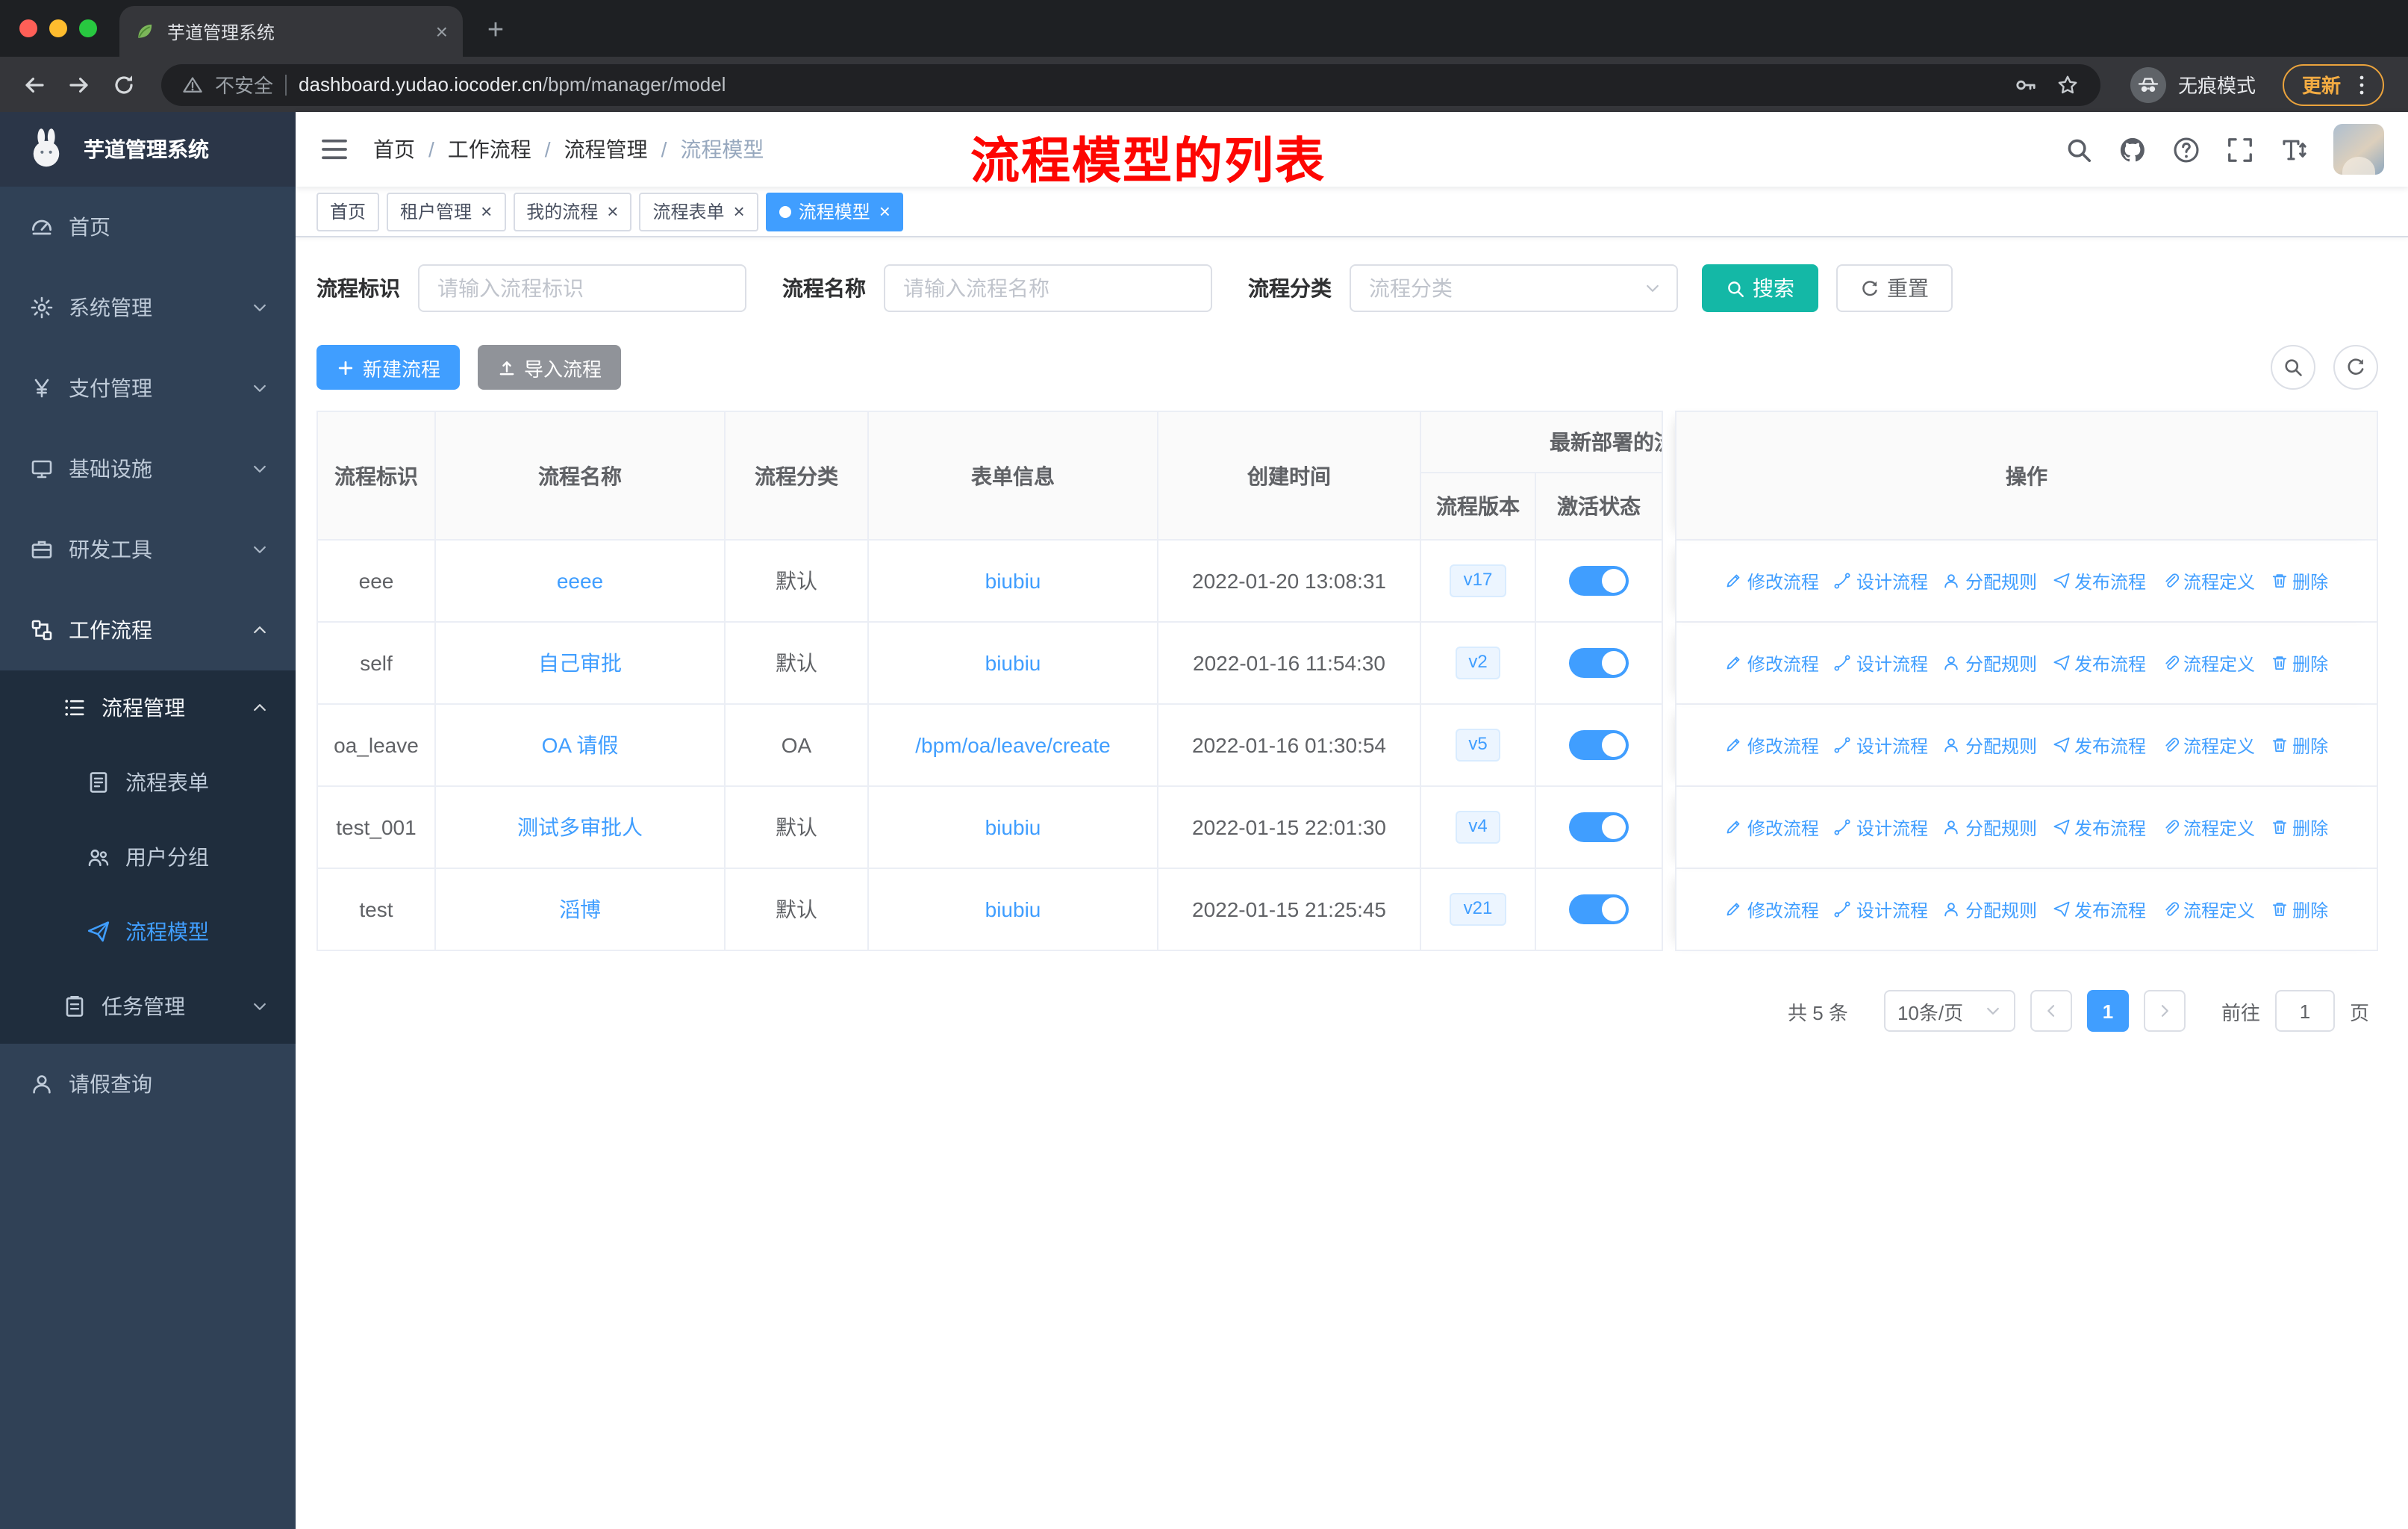 The width and height of the screenshot is (2408, 1529). I want to click on minimize-window-button, so click(58, 28).